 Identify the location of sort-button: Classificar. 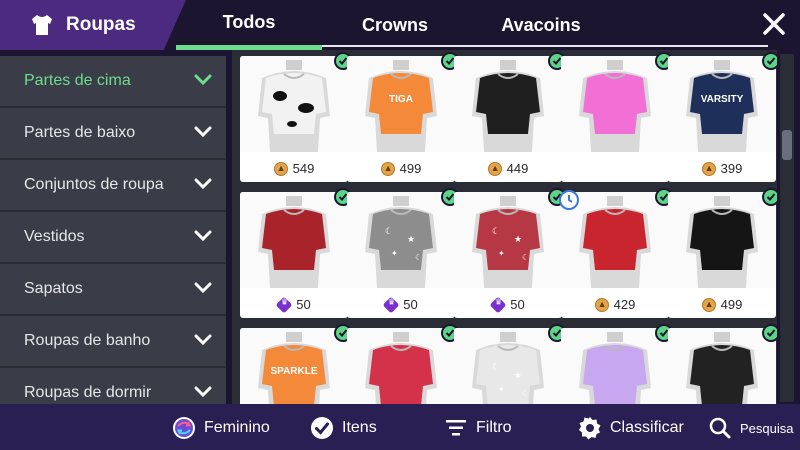
(631, 428).